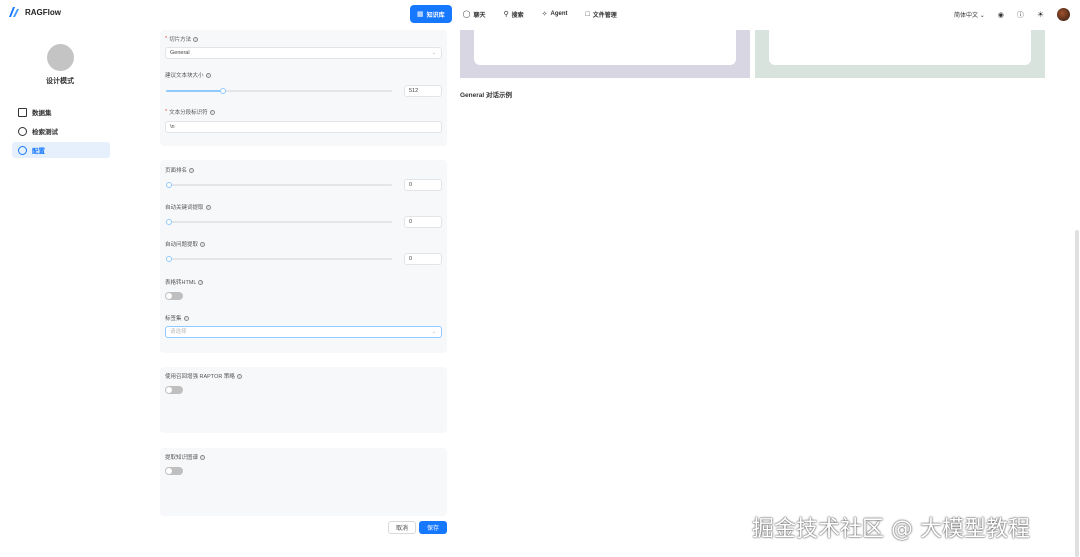 This screenshot has width=1080, height=557. What do you see at coordinates (180, 53) in the screenshot?
I see `chunk-method-value: General` at bounding box center [180, 53].